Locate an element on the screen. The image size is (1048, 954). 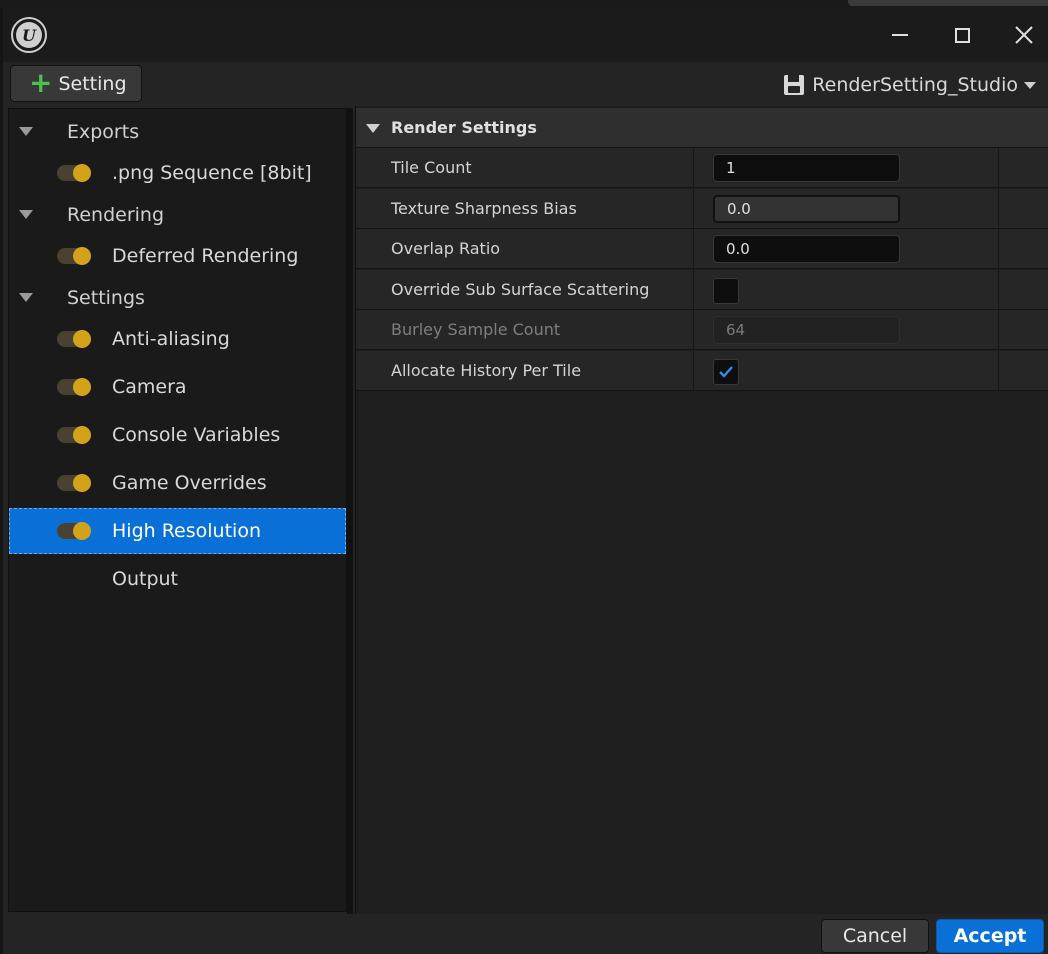
dialog-footer: Cancel Accept is located at coordinates (525, 934).